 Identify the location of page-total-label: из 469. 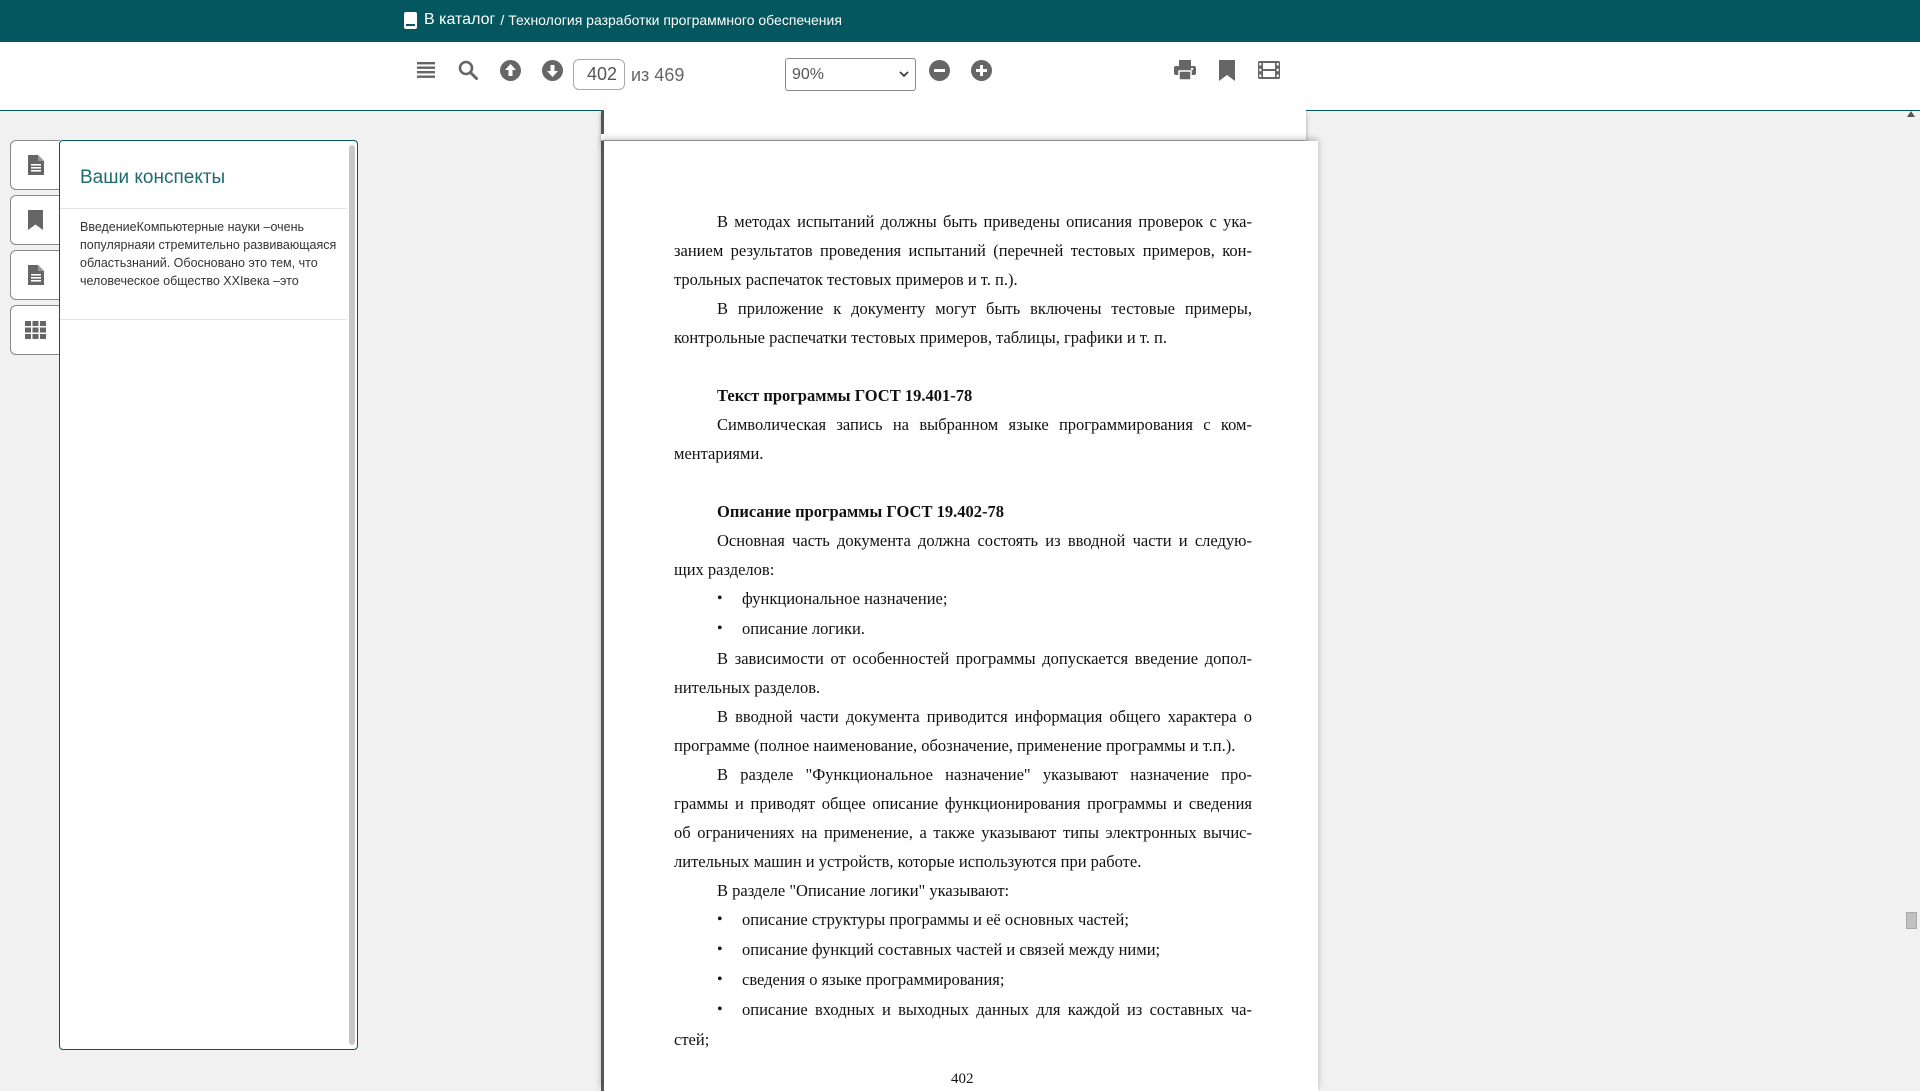
(658, 75).